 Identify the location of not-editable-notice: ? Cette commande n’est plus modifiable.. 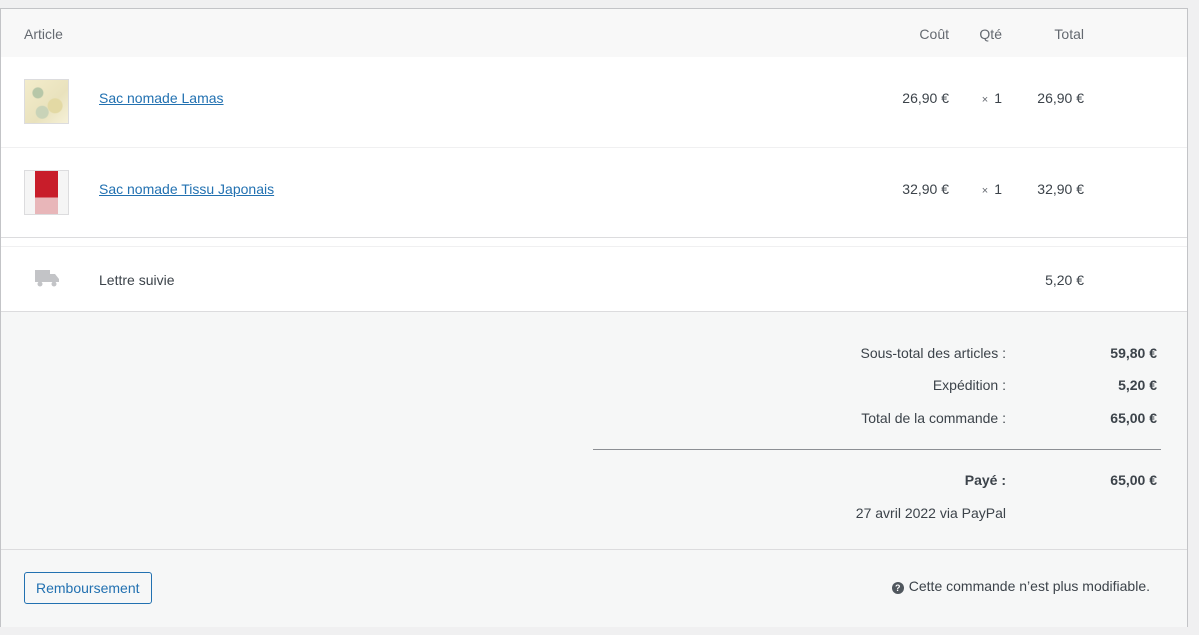
(1020, 586).